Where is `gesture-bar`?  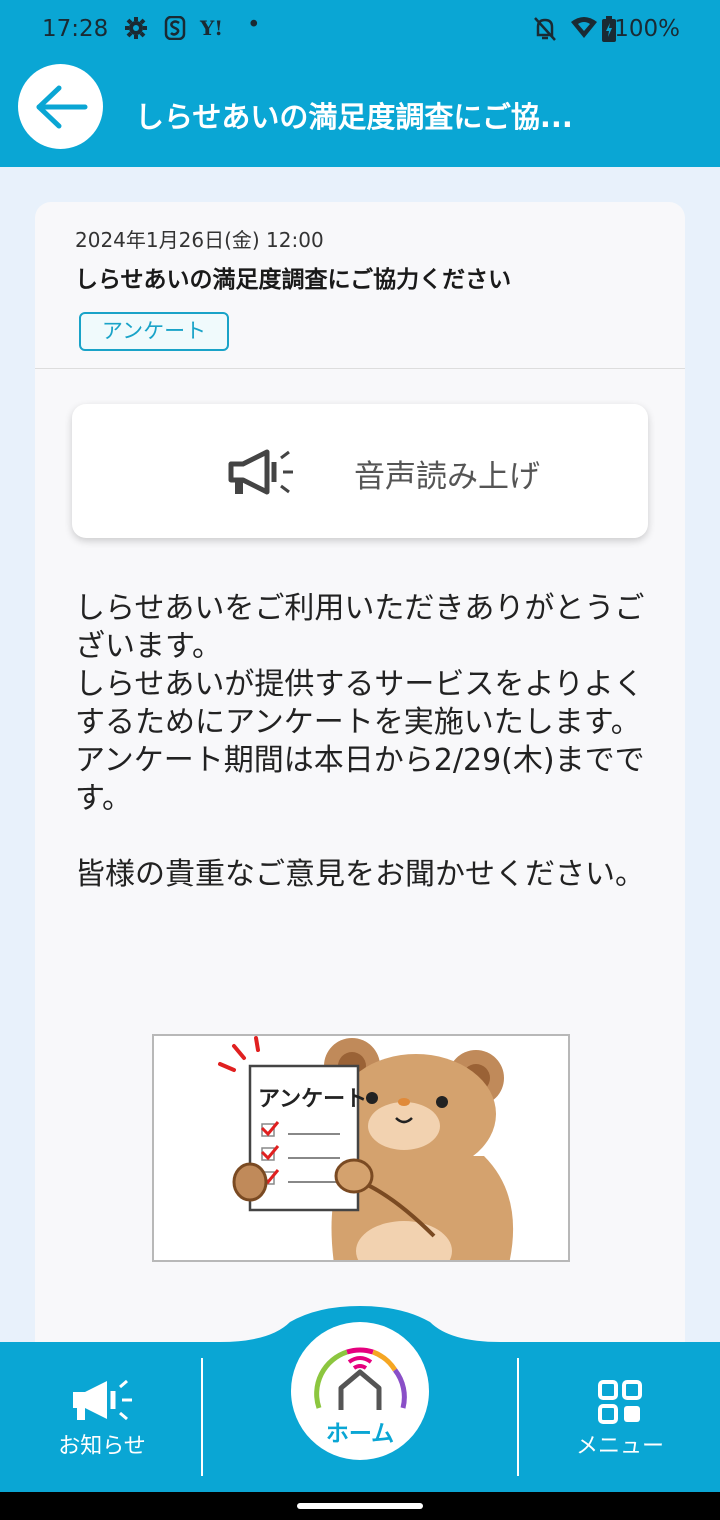 gesture-bar is located at coordinates (360, 1506).